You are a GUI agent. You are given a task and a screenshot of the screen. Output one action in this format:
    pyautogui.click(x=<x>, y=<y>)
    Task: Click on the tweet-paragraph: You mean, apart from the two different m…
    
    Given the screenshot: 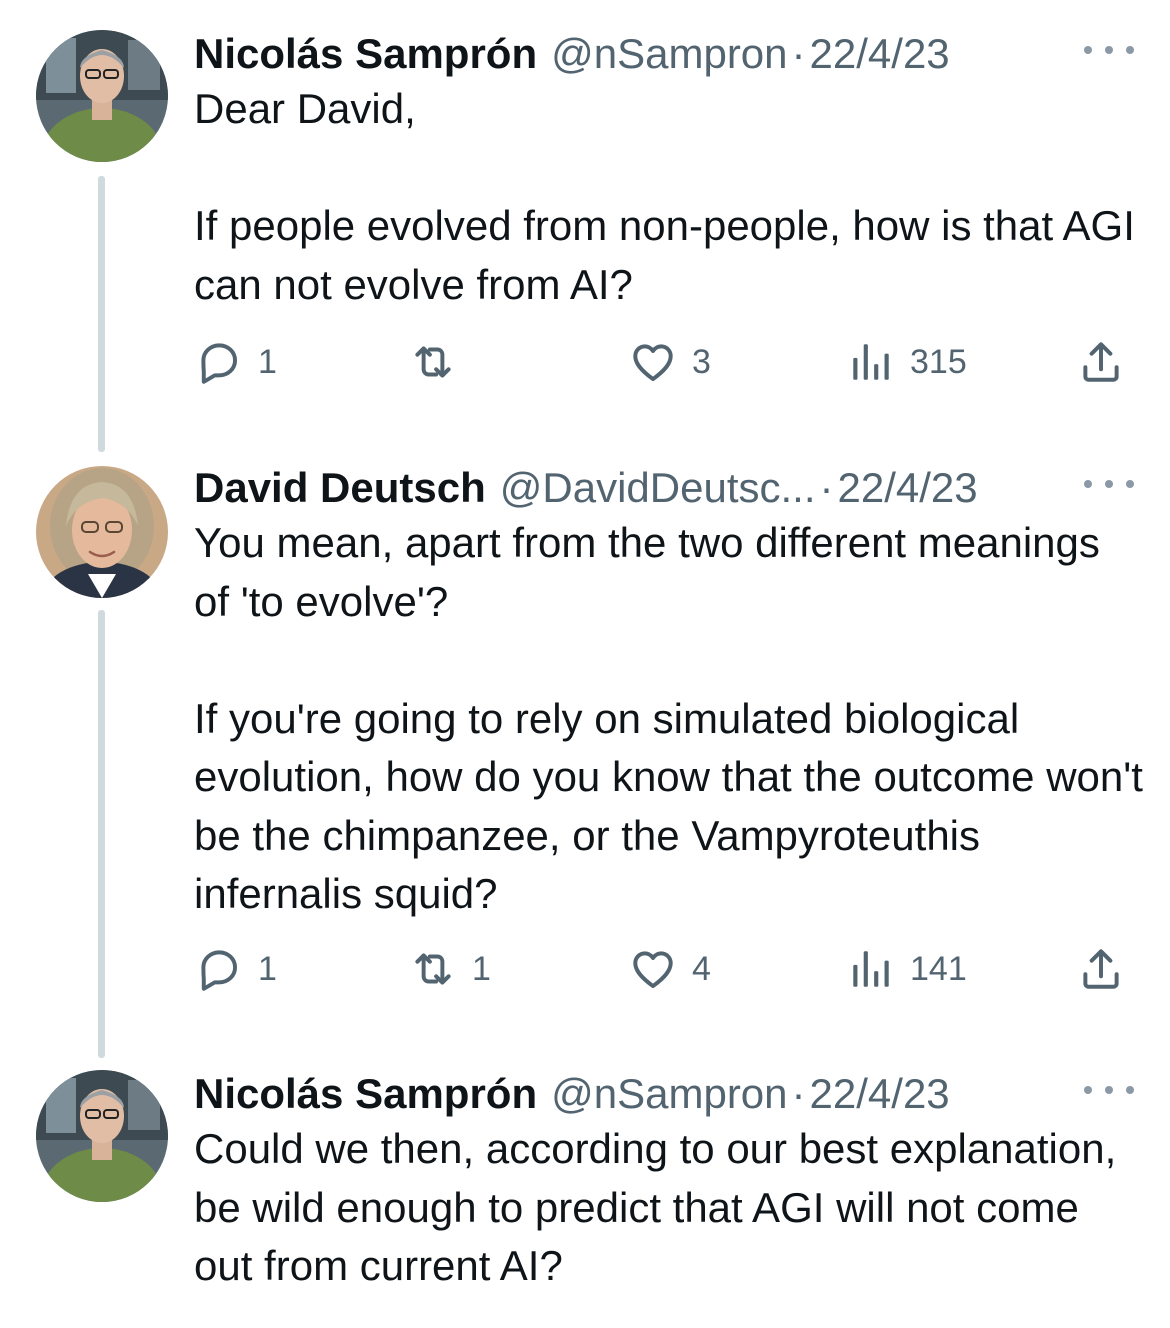 What is the action you would take?
    pyautogui.click(x=647, y=572)
    